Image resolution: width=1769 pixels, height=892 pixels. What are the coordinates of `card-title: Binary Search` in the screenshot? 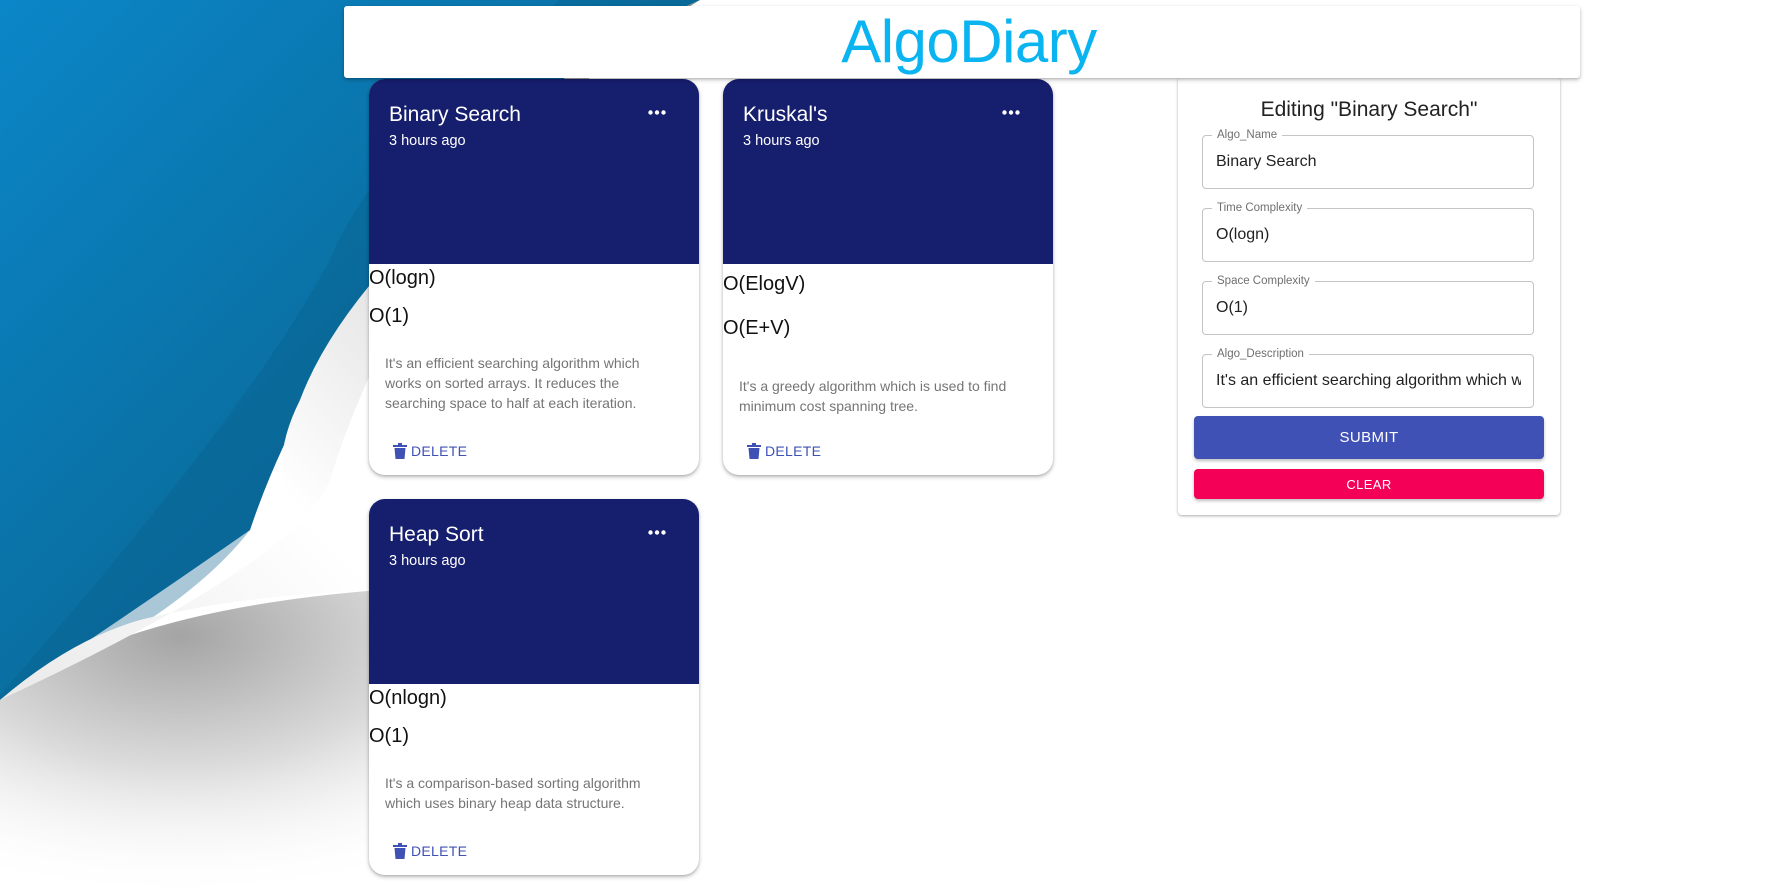 It's located at (455, 114).